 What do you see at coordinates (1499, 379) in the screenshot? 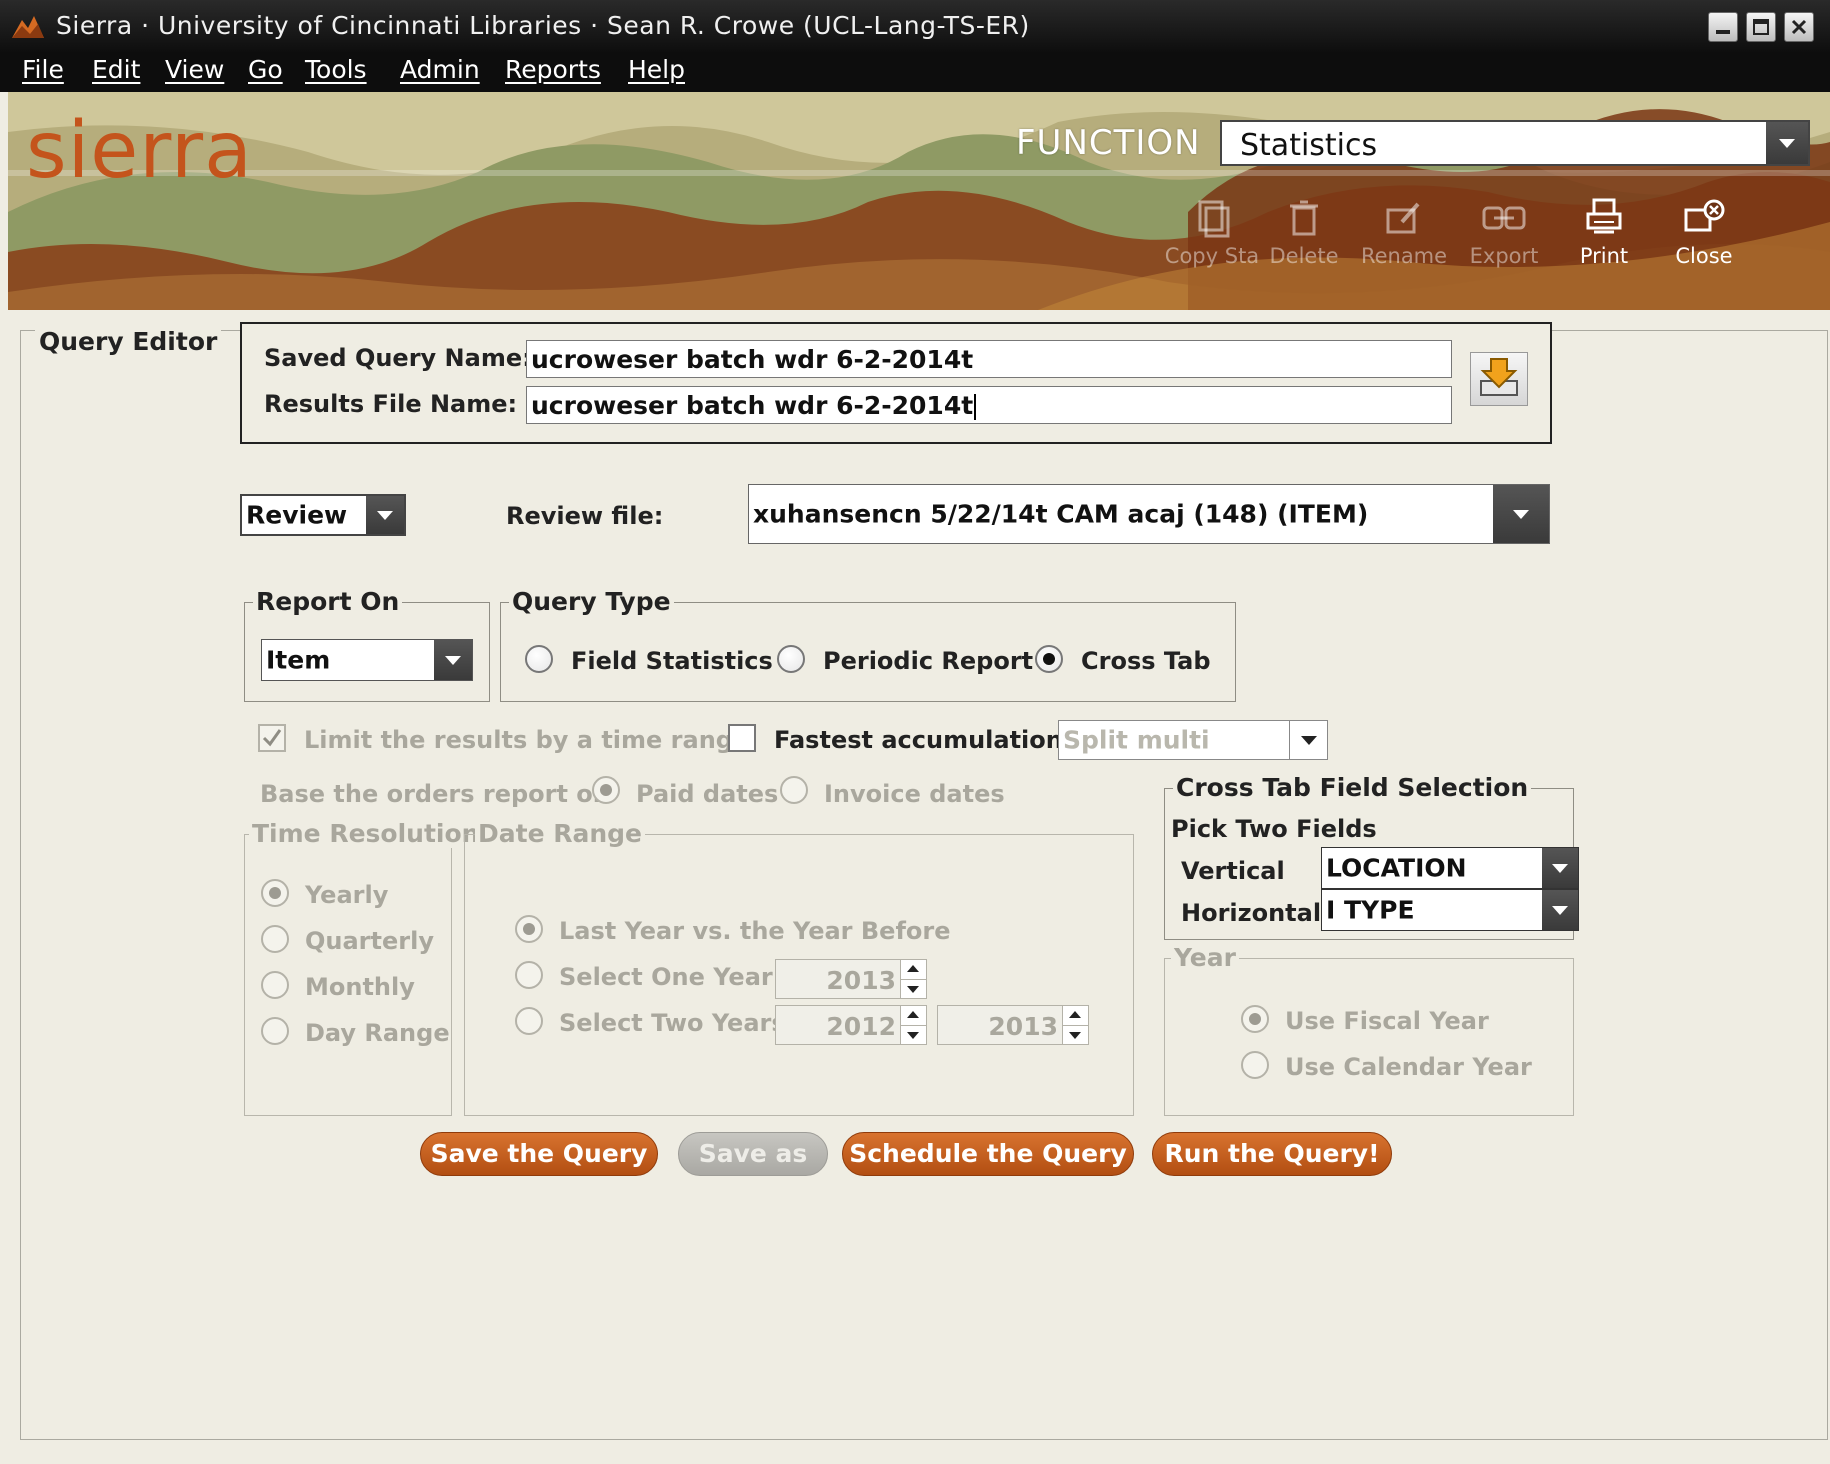
I see `load-button` at bounding box center [1499, 379].